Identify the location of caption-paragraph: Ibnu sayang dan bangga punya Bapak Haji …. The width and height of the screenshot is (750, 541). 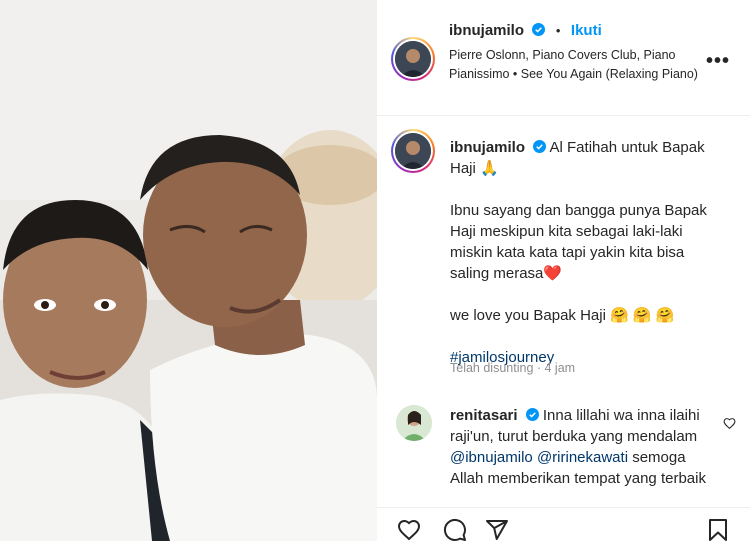
(578, 242).